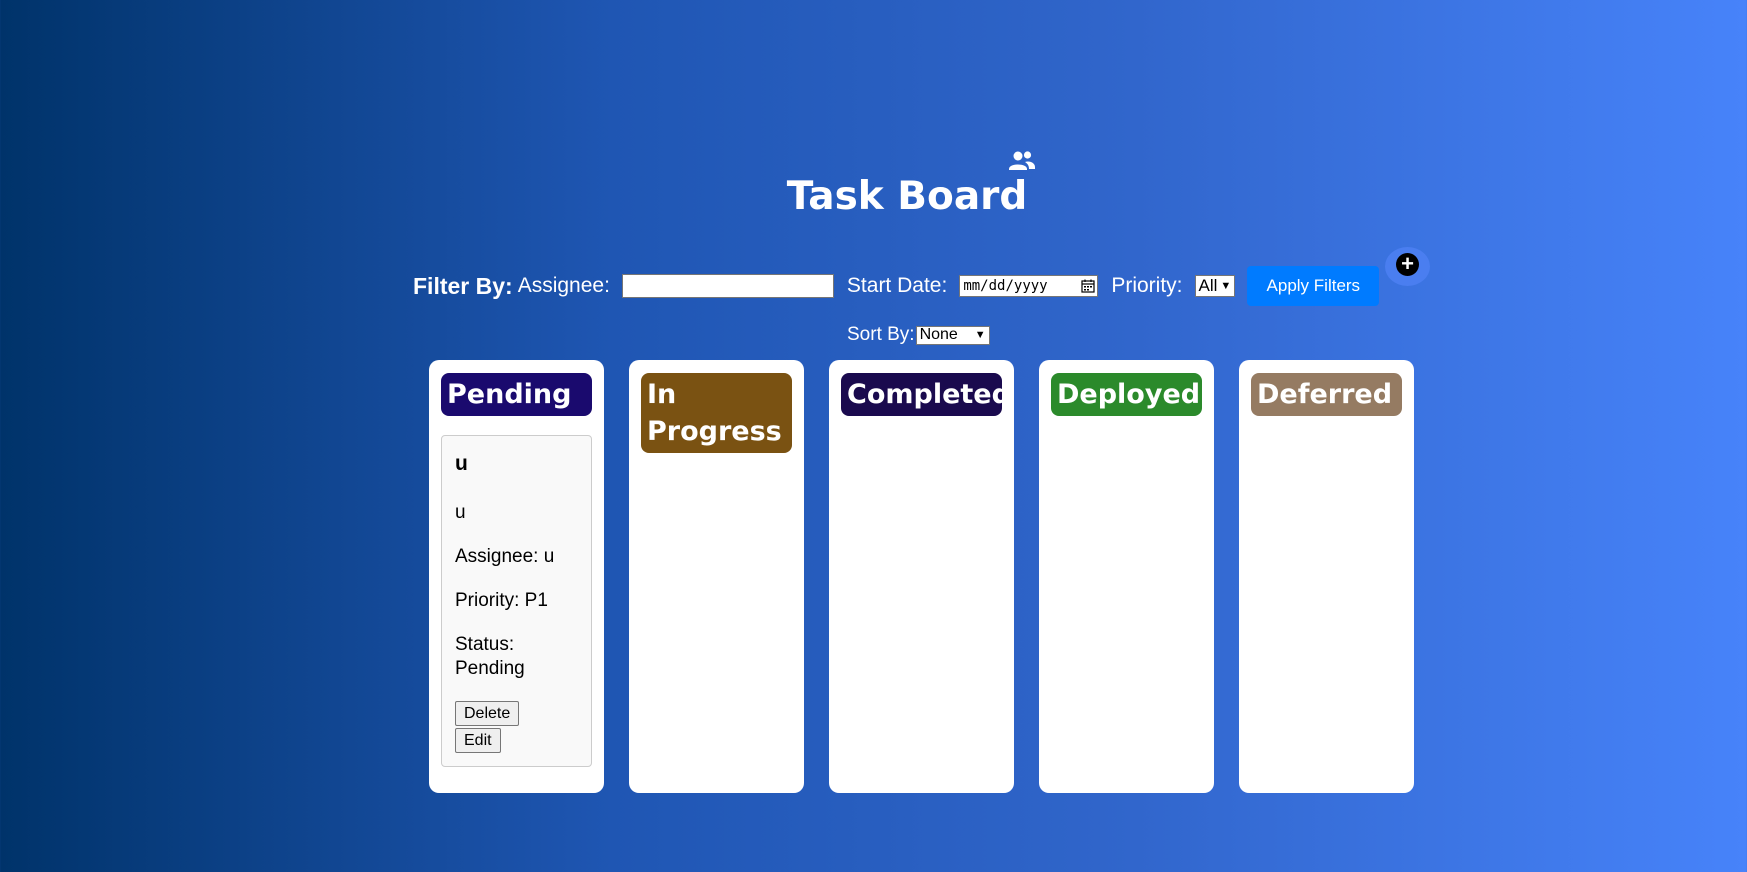 The width and height of the screenshot is (1747, 872). I want to click on column-header-deployed: Deployed, so click(1126, 394).